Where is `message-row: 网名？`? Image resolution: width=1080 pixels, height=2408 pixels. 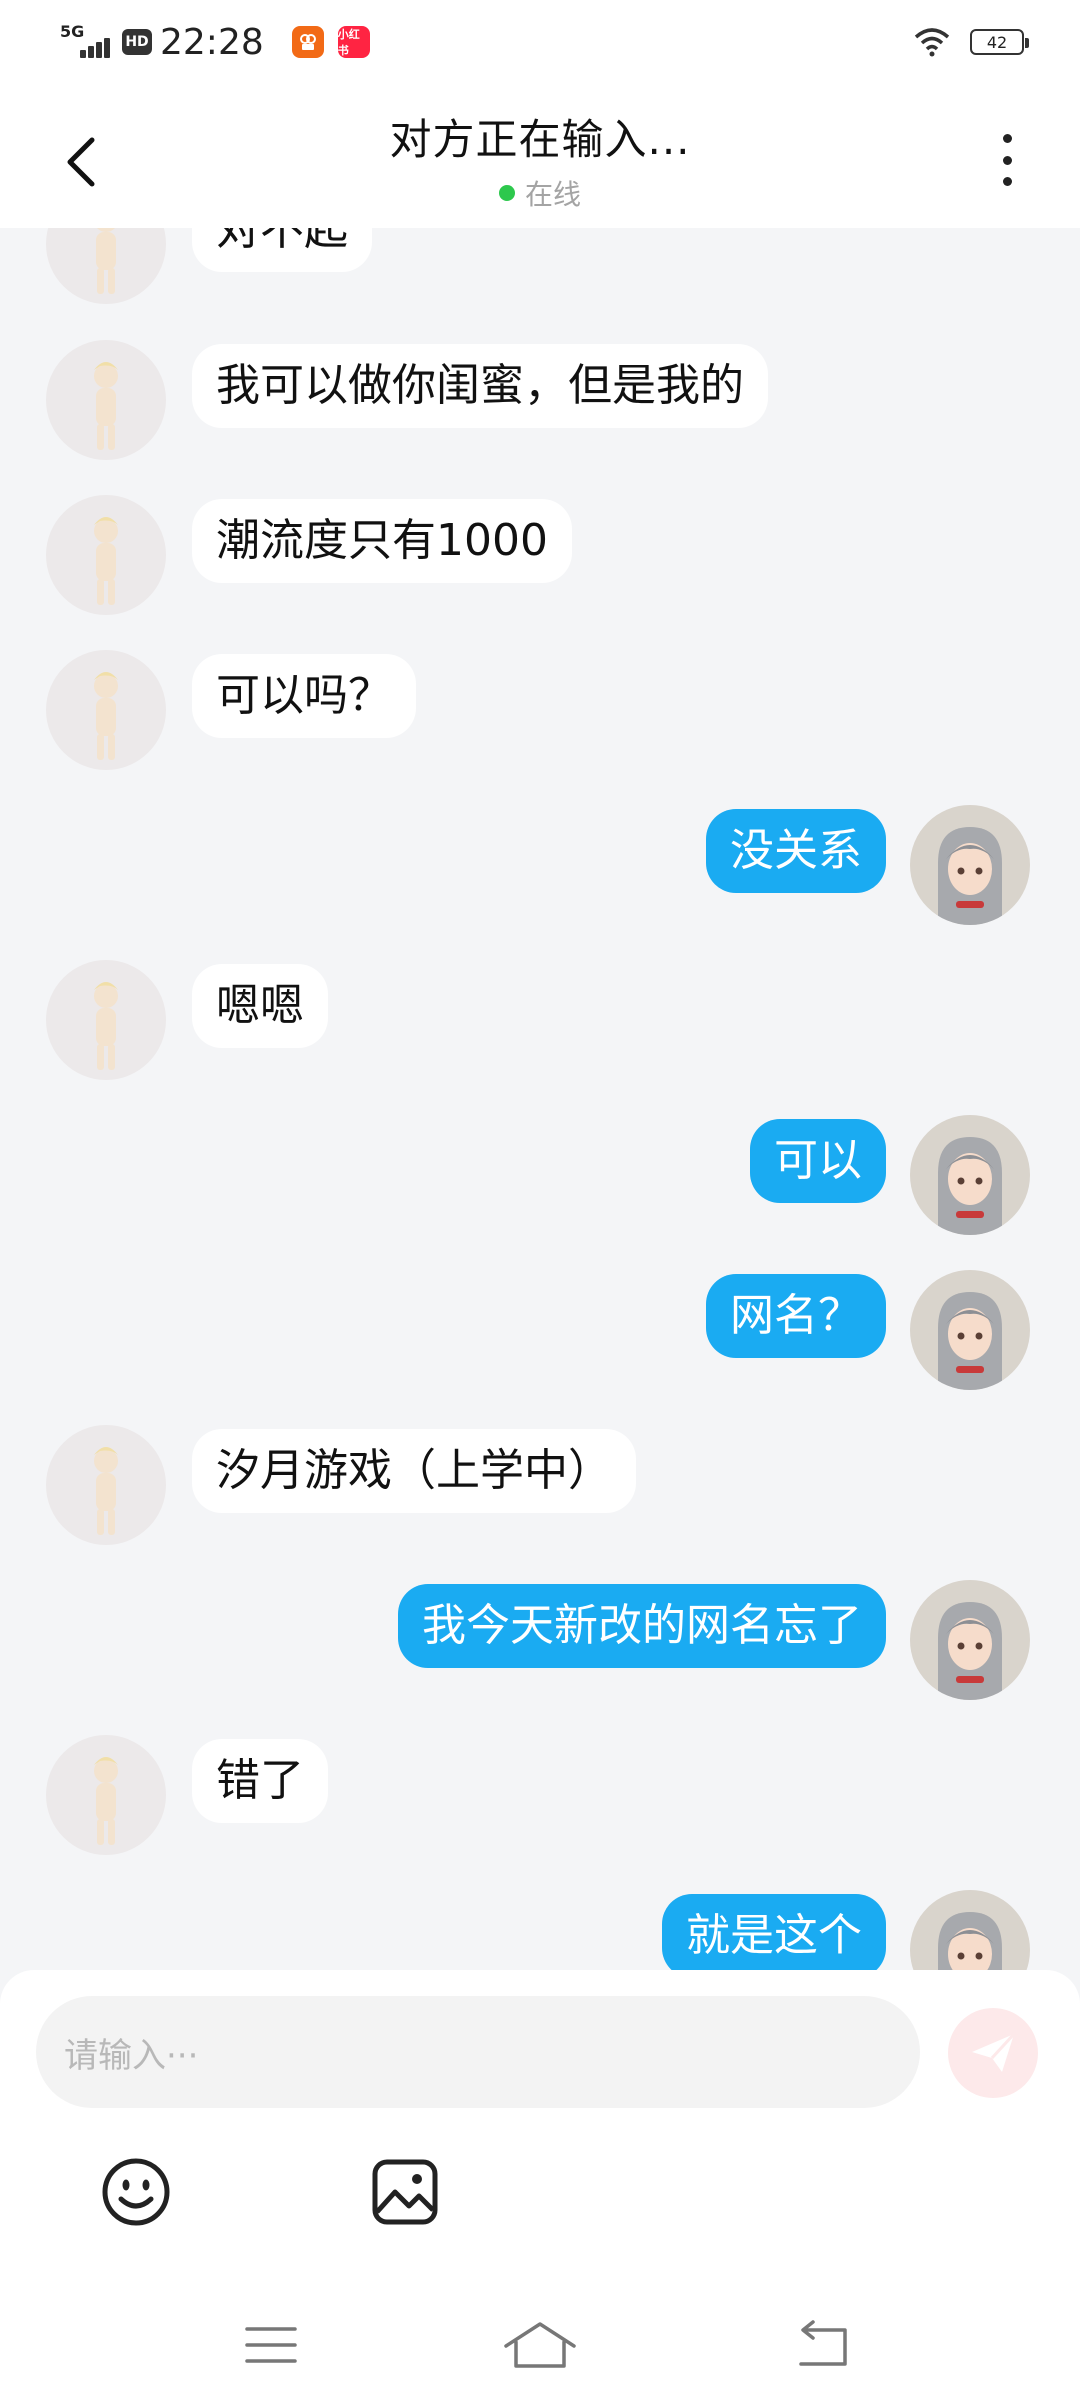 message-row: 网名？ is located at coordinates (540, 1330).